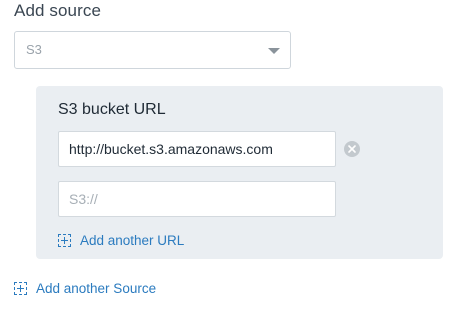 The image size is (474, 317). Describe the element at coordinates (274, 51) in the screenshot. I see `caret-down-icon` at that location.